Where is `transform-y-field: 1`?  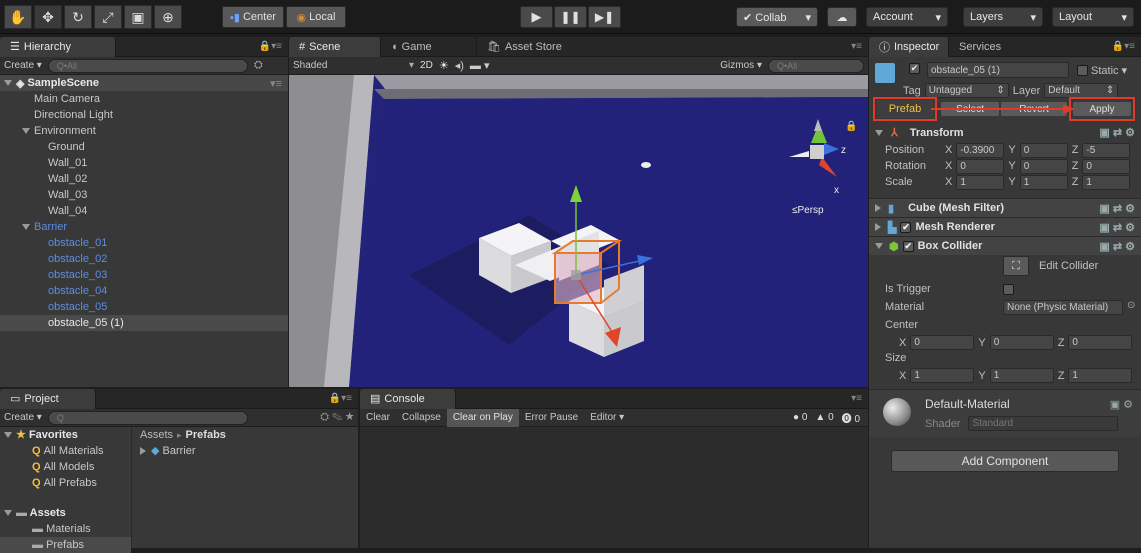 transform-y-field: 1 is located at coordinates (1043, 182).